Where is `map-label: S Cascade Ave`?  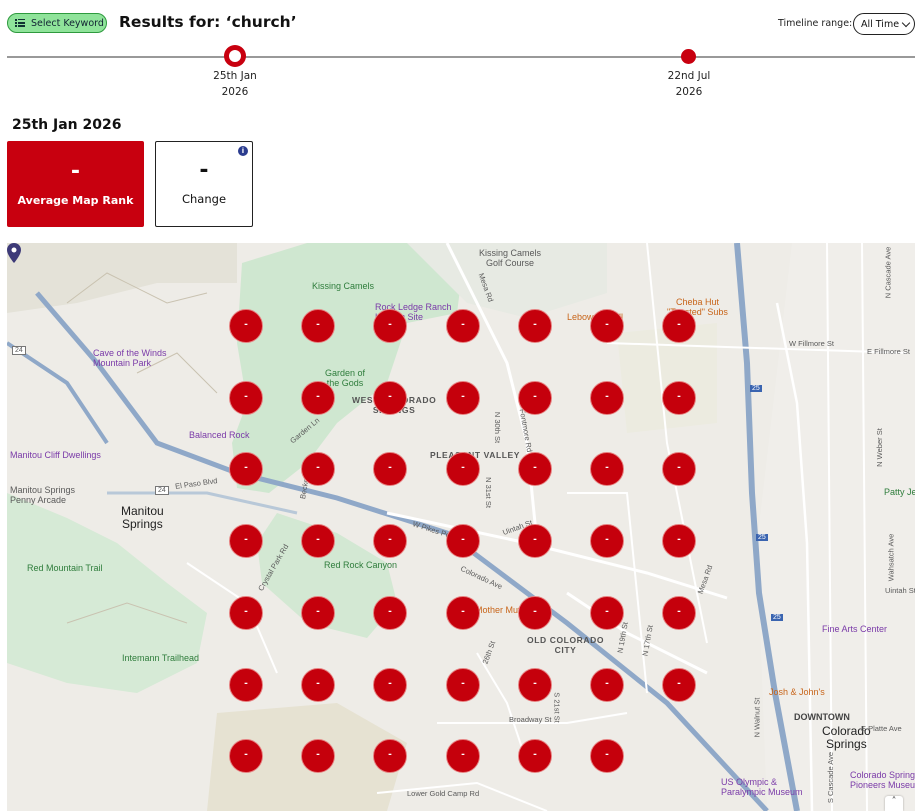 map-label: S Cascade Ave is located at coordinates (831, 777).